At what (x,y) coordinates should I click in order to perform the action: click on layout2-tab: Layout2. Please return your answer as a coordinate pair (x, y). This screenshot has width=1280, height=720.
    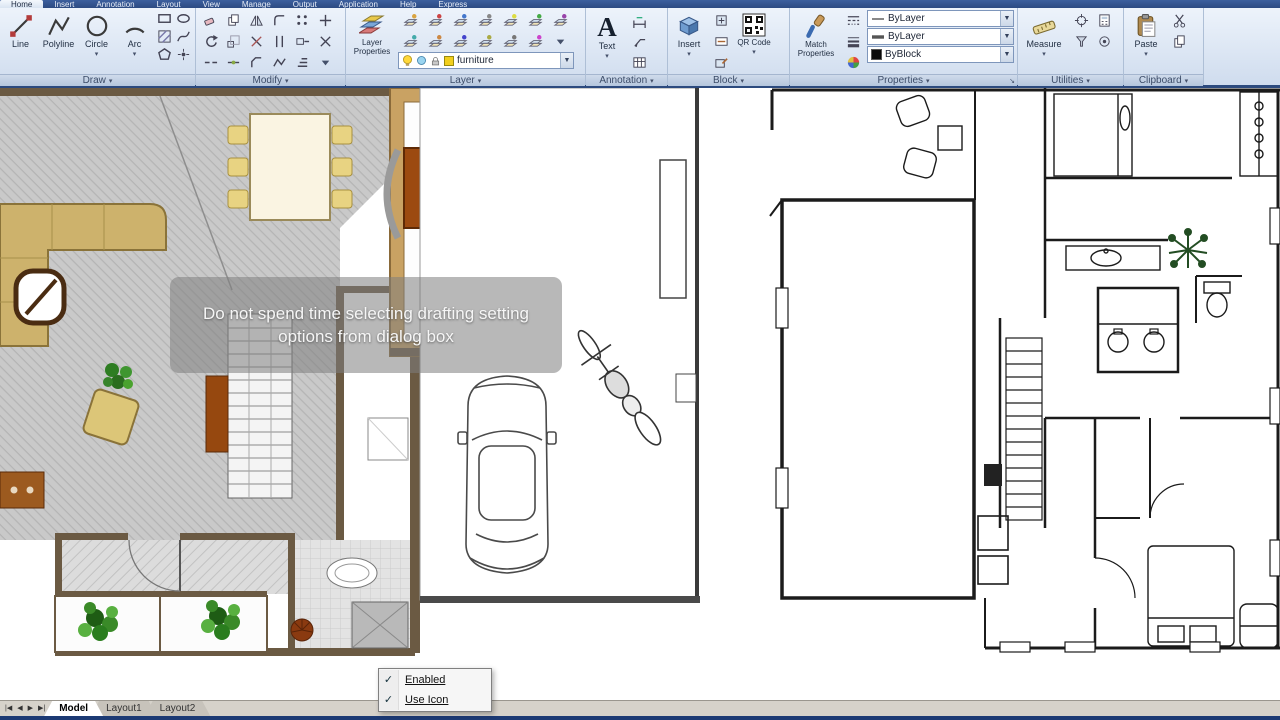
    Looking at the image, I should click on (178, 708).